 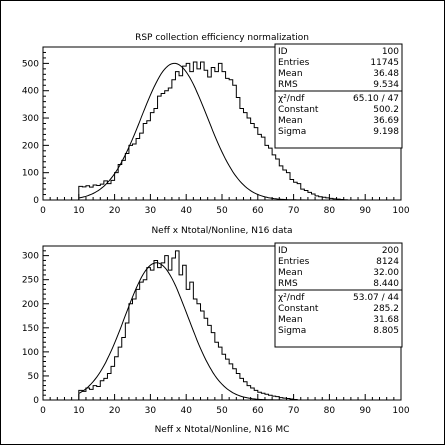 I want to click on bottom-stats-value: 32.00, so click(x=386, y=273).